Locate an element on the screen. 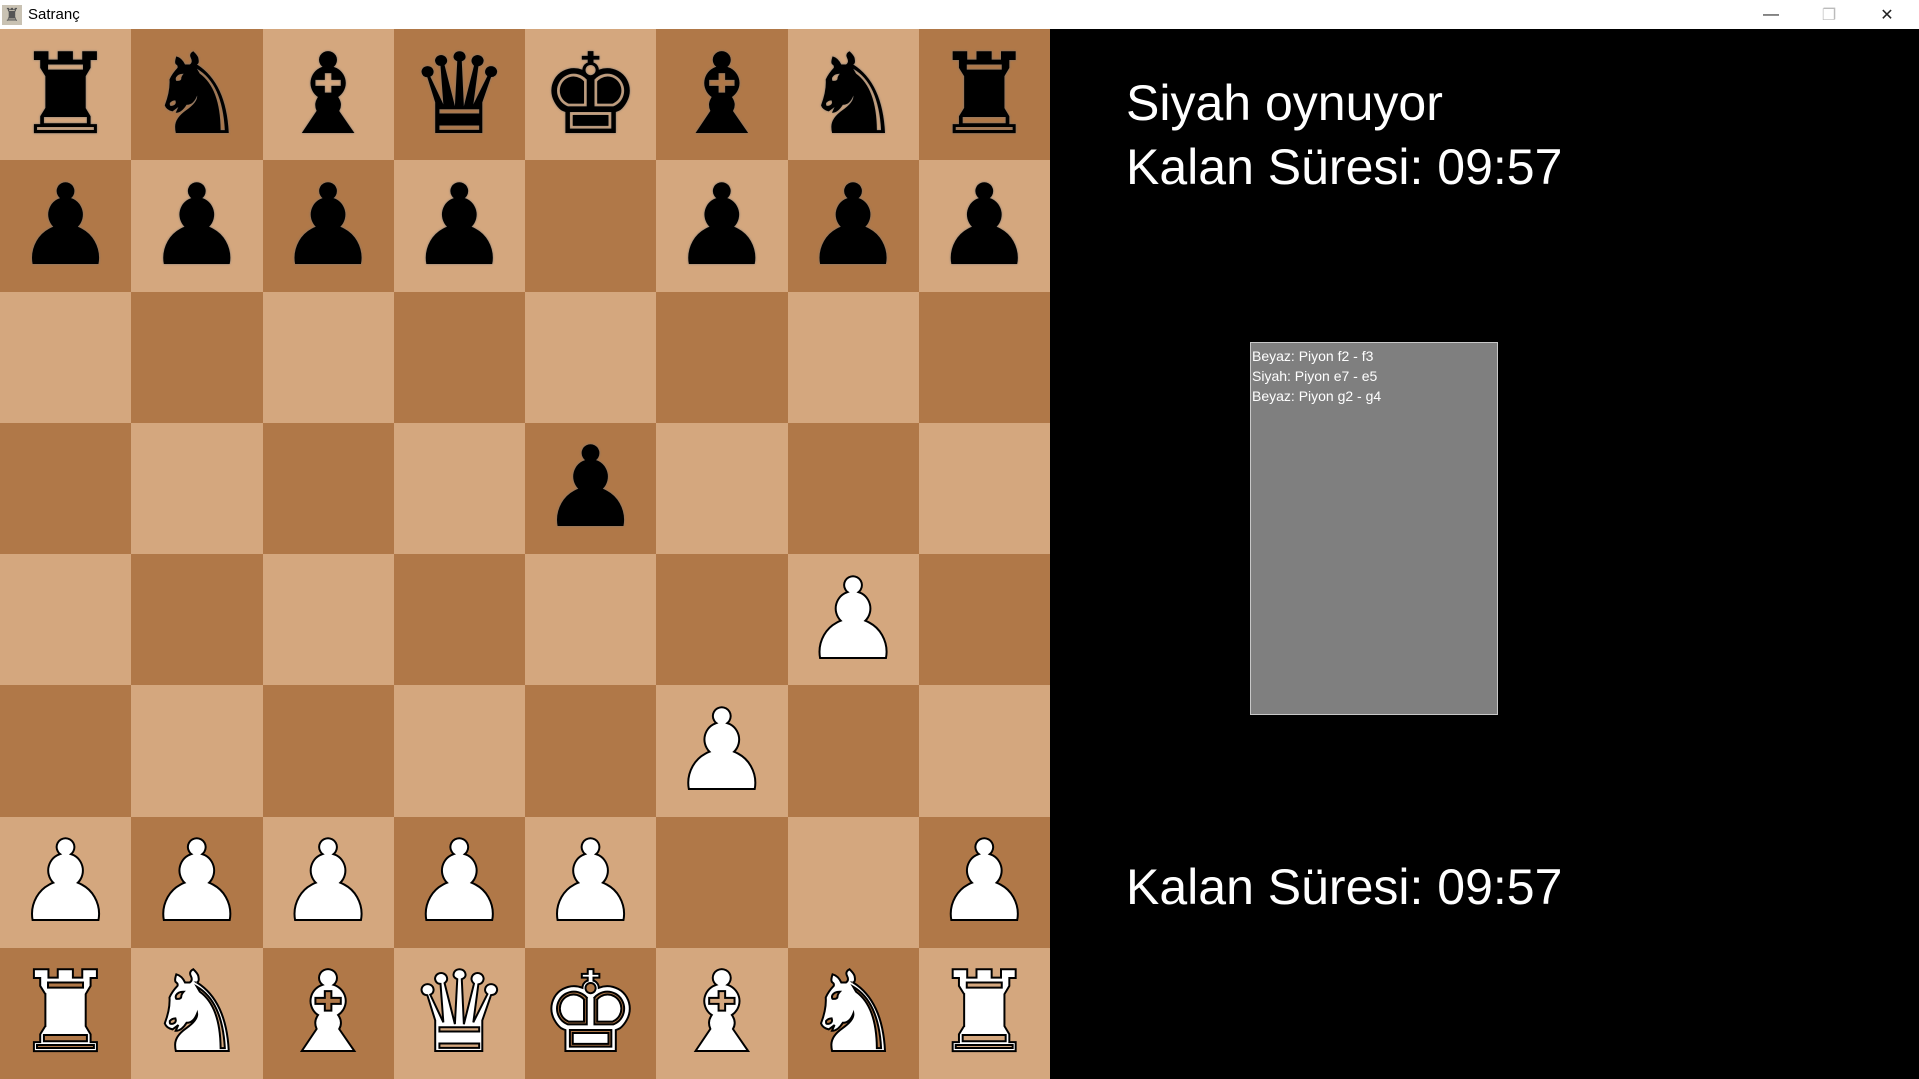 Image resolution: width=1919 pixels, height=1079 pixels. square-a3 is located at coordinates (66, 751).